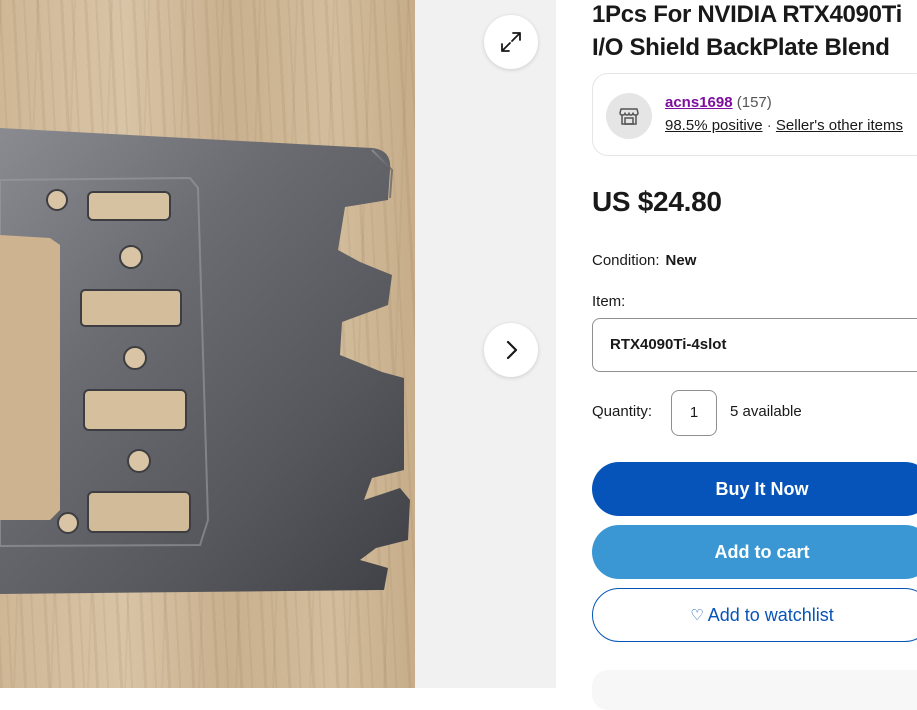 This screenshot has width=917, height=710. I want to click on condition-row: Condition: New, so click(644, 260).